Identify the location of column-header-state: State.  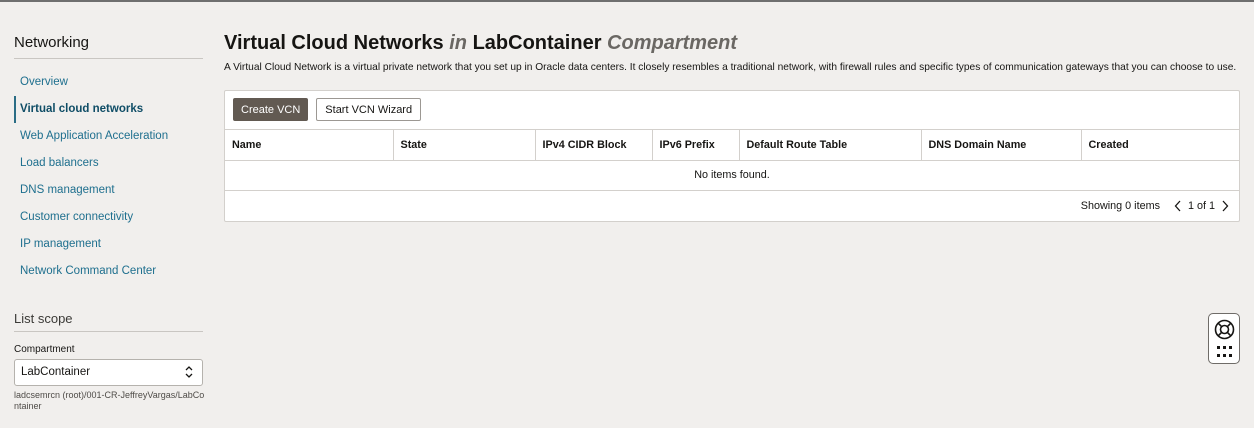
(464, 144).